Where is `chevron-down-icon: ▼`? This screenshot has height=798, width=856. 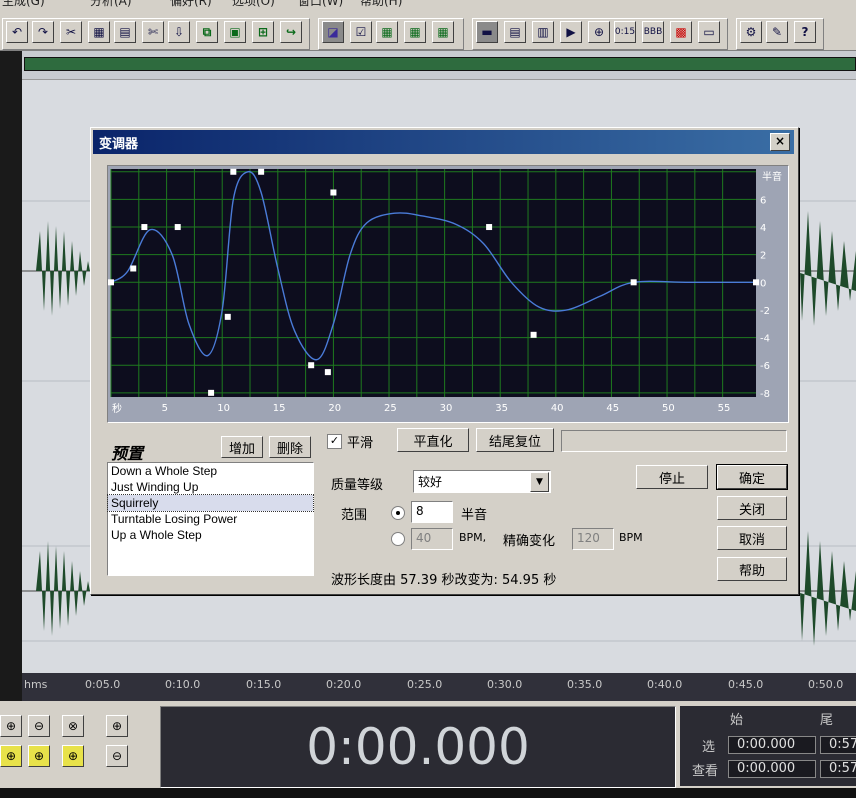 chevron-down-icon: ▼ is located at coordinates (539, 482).